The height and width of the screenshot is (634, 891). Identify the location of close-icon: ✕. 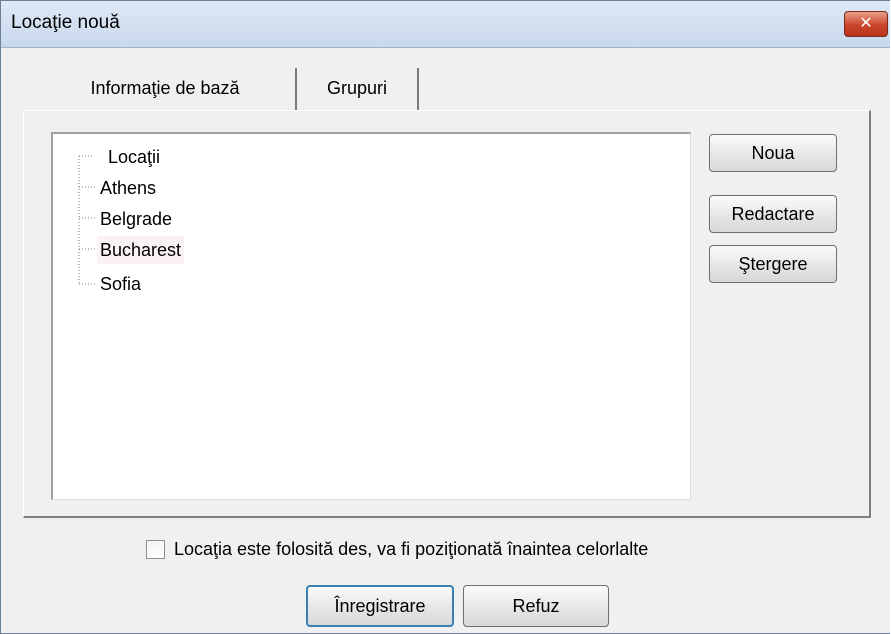
(866, 23).